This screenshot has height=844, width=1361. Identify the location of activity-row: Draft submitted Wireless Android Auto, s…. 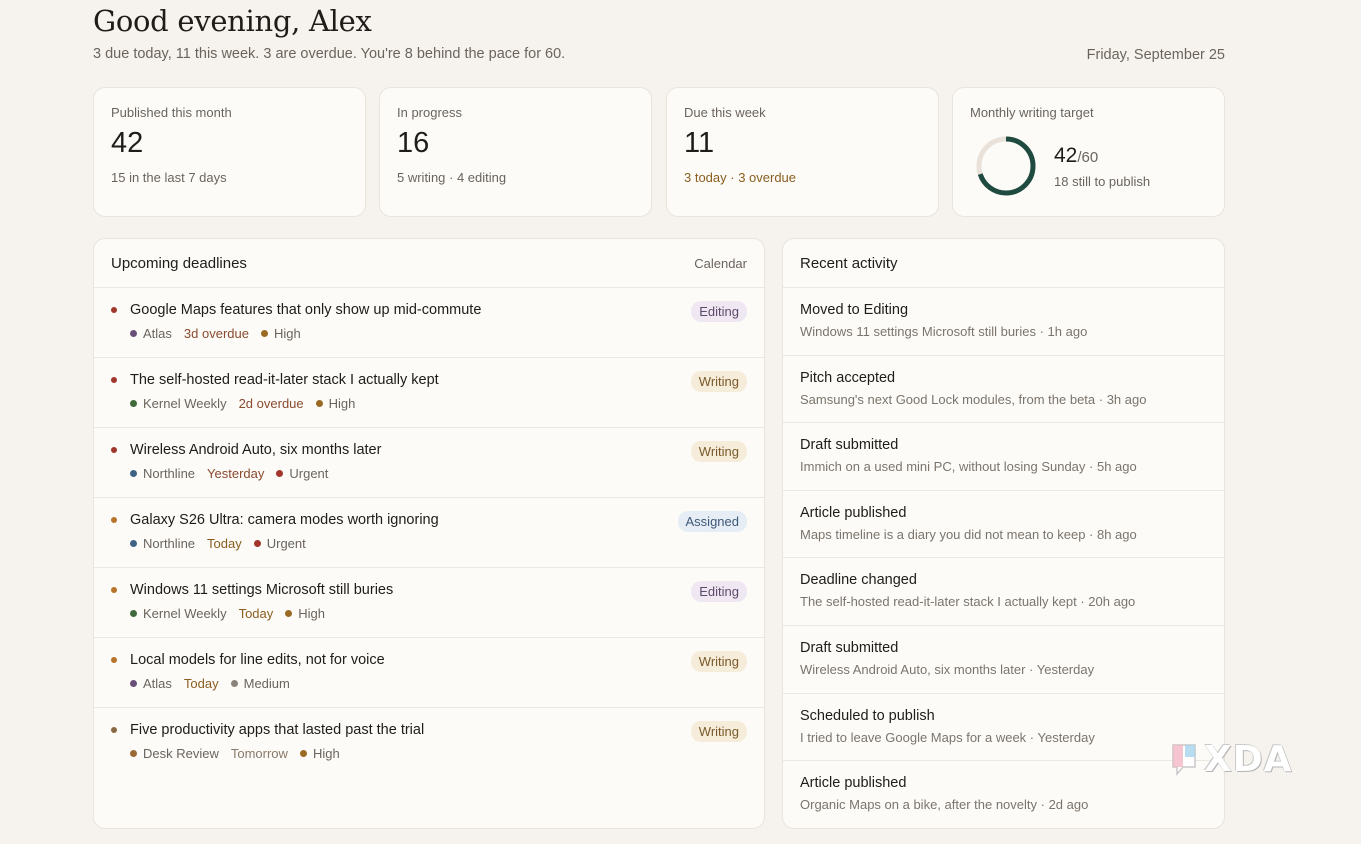
(1003, 660).